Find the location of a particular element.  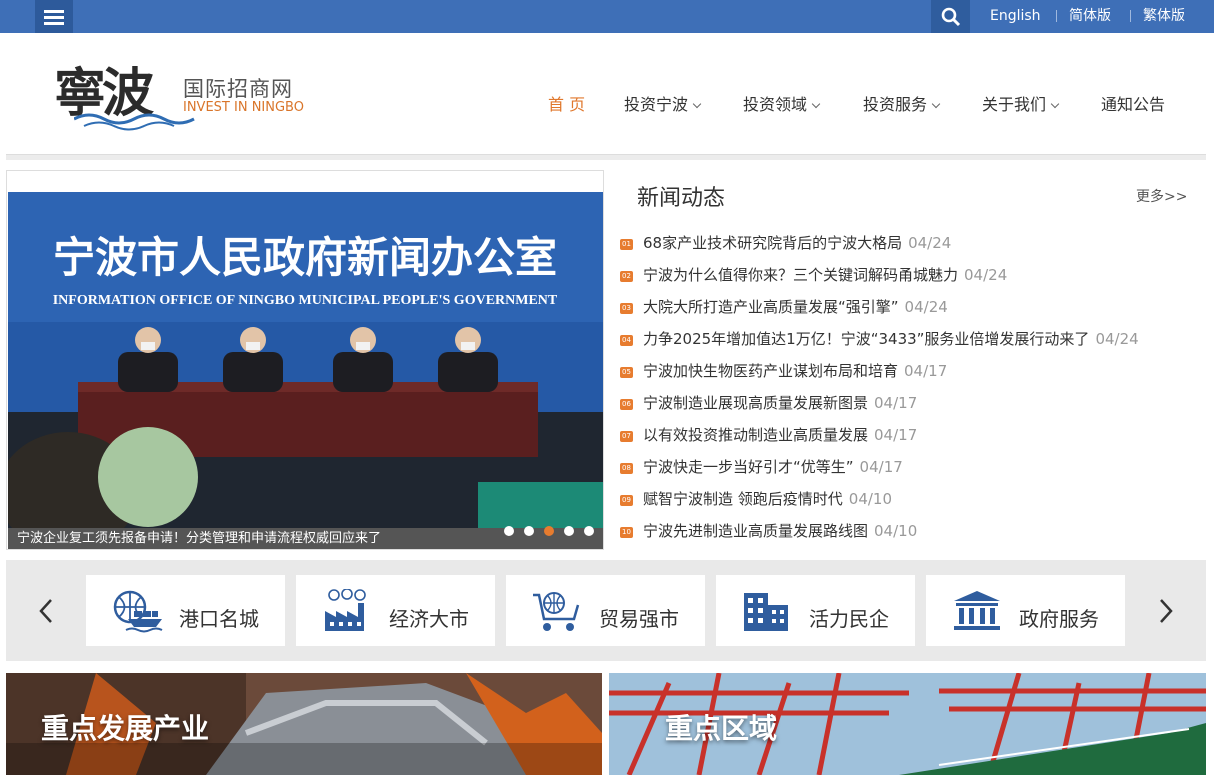

nav-home: 首 页 is located at coordinates (566, 103).